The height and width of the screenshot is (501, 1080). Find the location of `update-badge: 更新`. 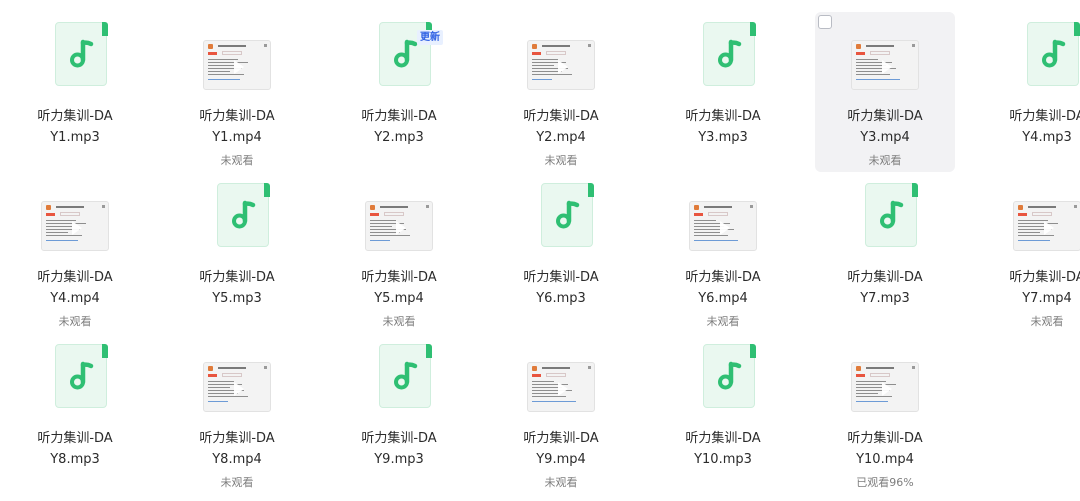

update-badge: 更新 is located at coordinates (430, 37).